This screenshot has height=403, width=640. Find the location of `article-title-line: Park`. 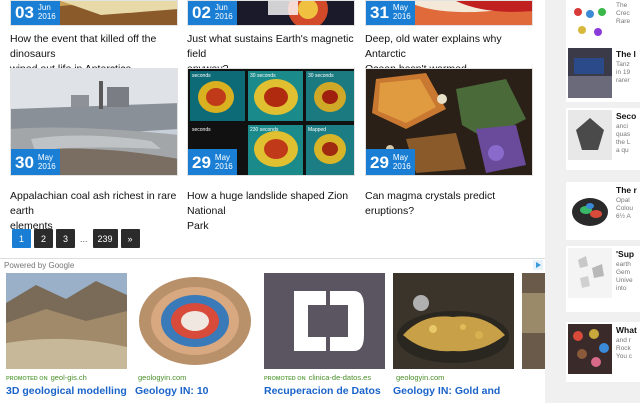

article-title-line: Park is located at coordinates (273, 226).